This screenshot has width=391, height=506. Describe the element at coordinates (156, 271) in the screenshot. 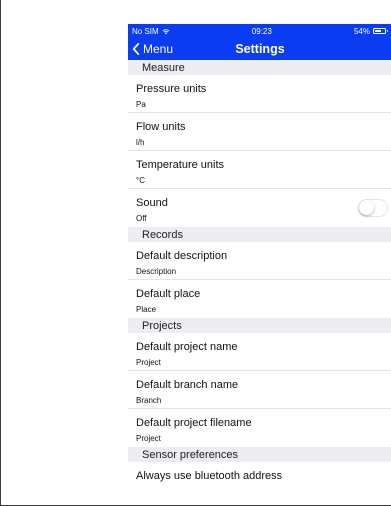

I see `setting-value: Description` at that location.